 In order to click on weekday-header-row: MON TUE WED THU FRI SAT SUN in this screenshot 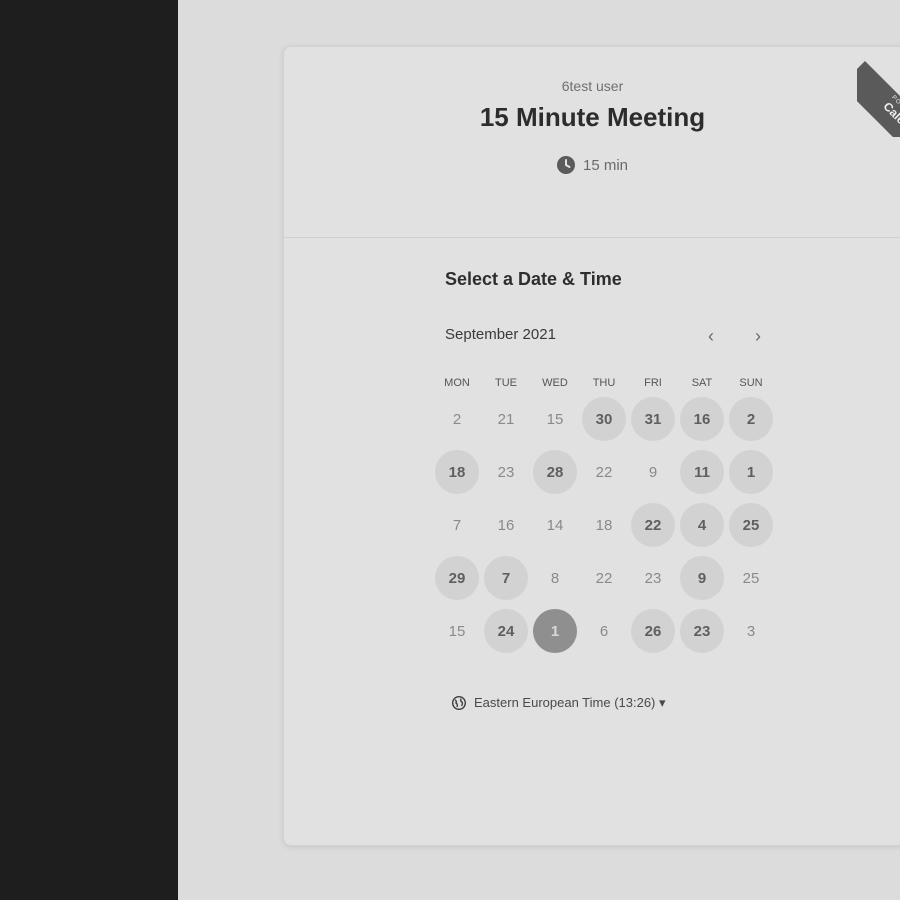, I will do `click(610, 384)`.